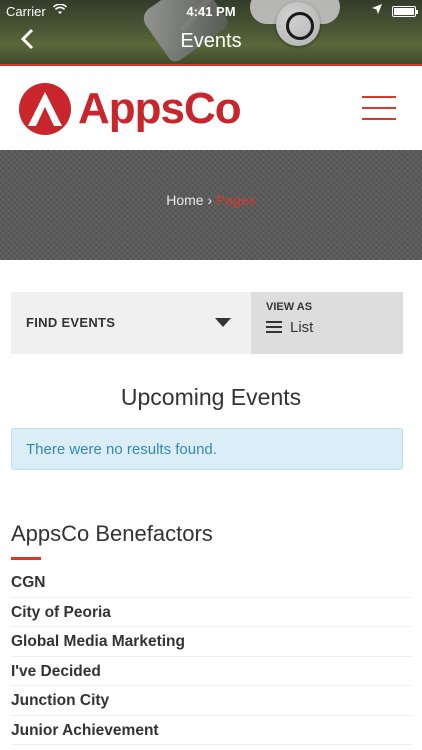 The height and width of the screenshot is (750, 422). Describe the element at coordinates (160, 109) in the screenshot. I see `brand-logo-text: AppsCo` at that location.